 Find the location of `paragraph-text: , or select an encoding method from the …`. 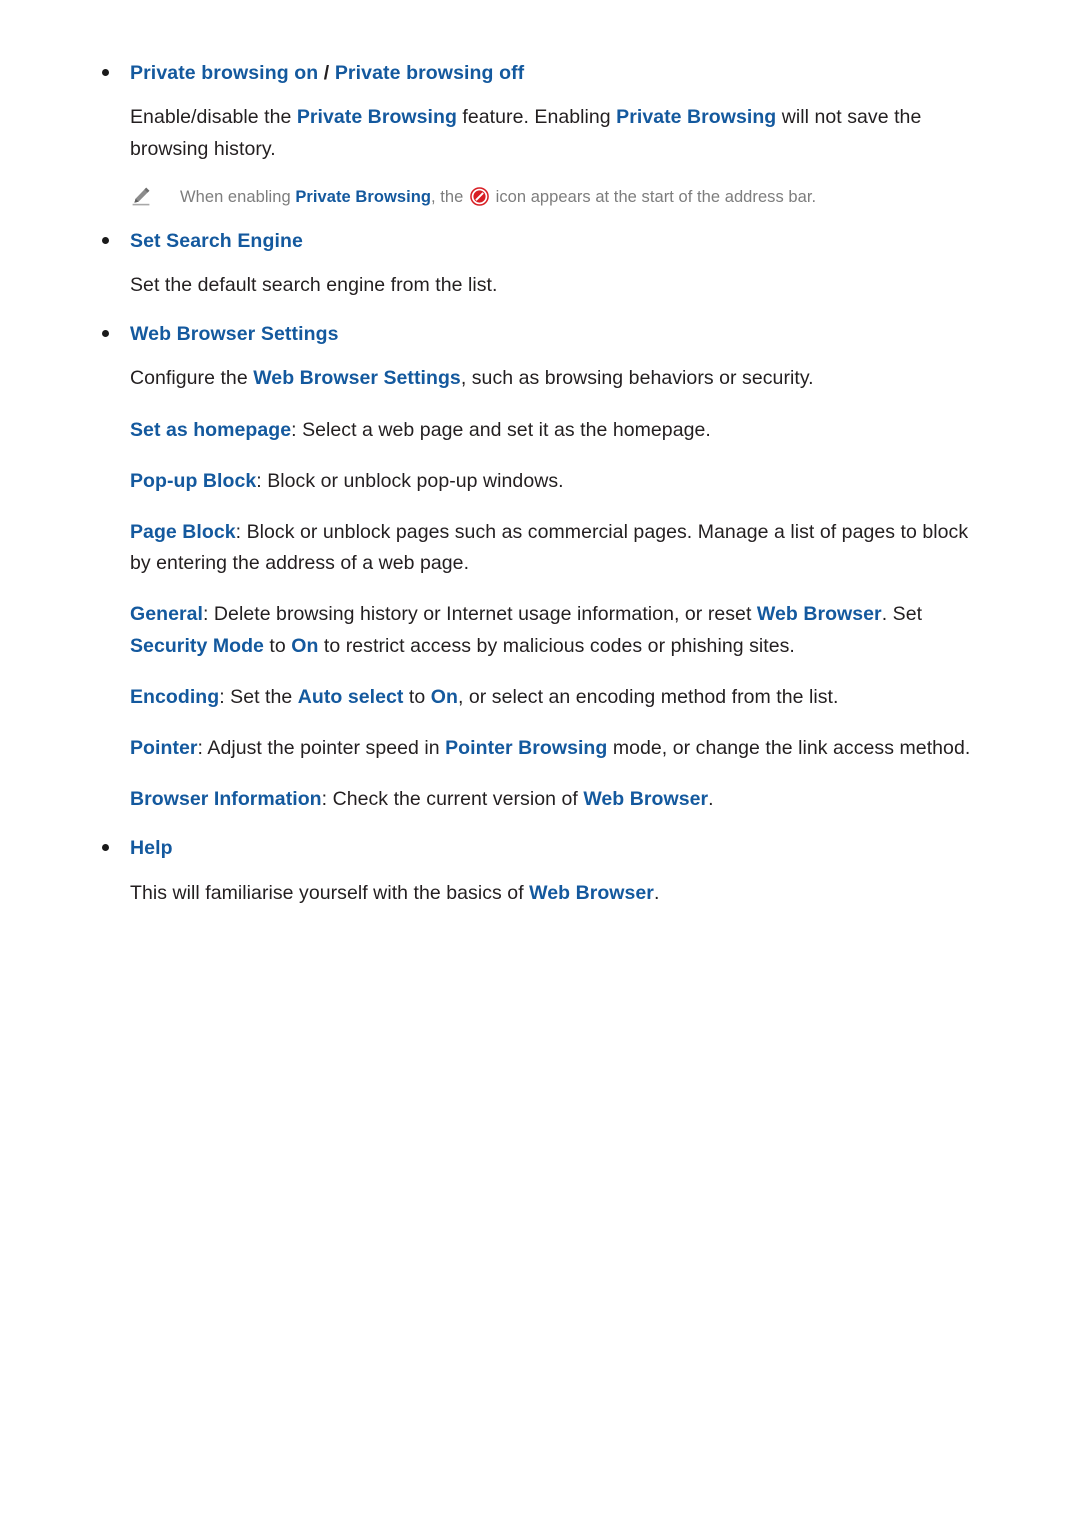

paragraph-text: , or select an encoding method from the … is located at coordinates (648, 696).